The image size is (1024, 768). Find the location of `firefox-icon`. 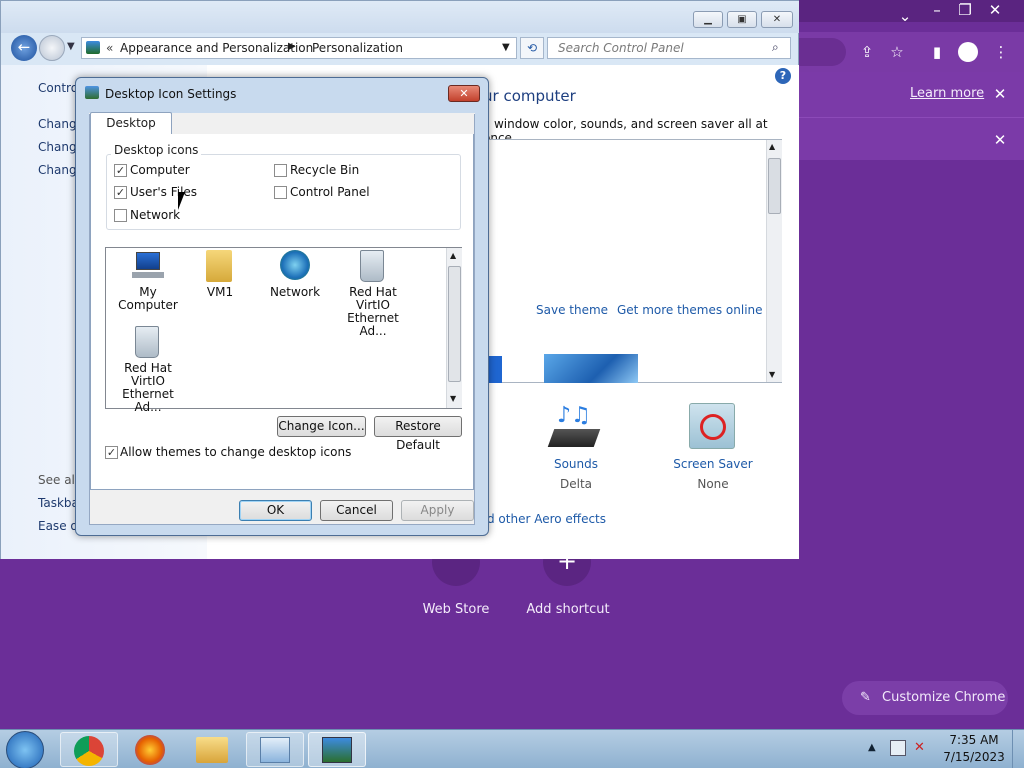

firefox-icon is located at coordinates (150, 750).